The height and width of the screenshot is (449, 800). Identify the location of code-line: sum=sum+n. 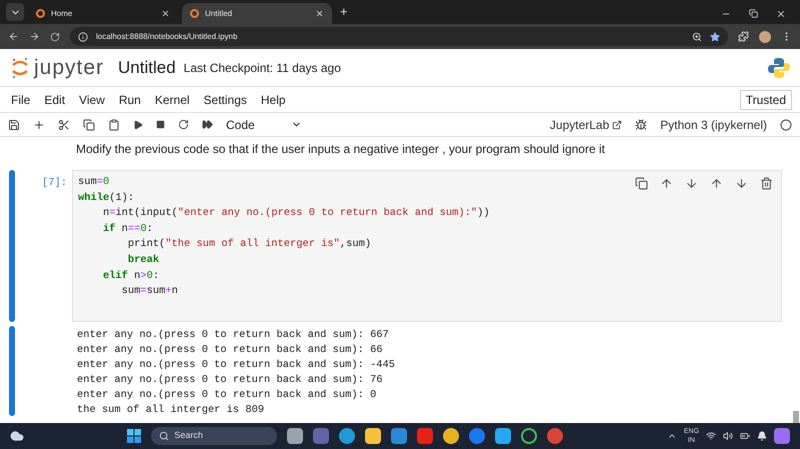
(149, 292).